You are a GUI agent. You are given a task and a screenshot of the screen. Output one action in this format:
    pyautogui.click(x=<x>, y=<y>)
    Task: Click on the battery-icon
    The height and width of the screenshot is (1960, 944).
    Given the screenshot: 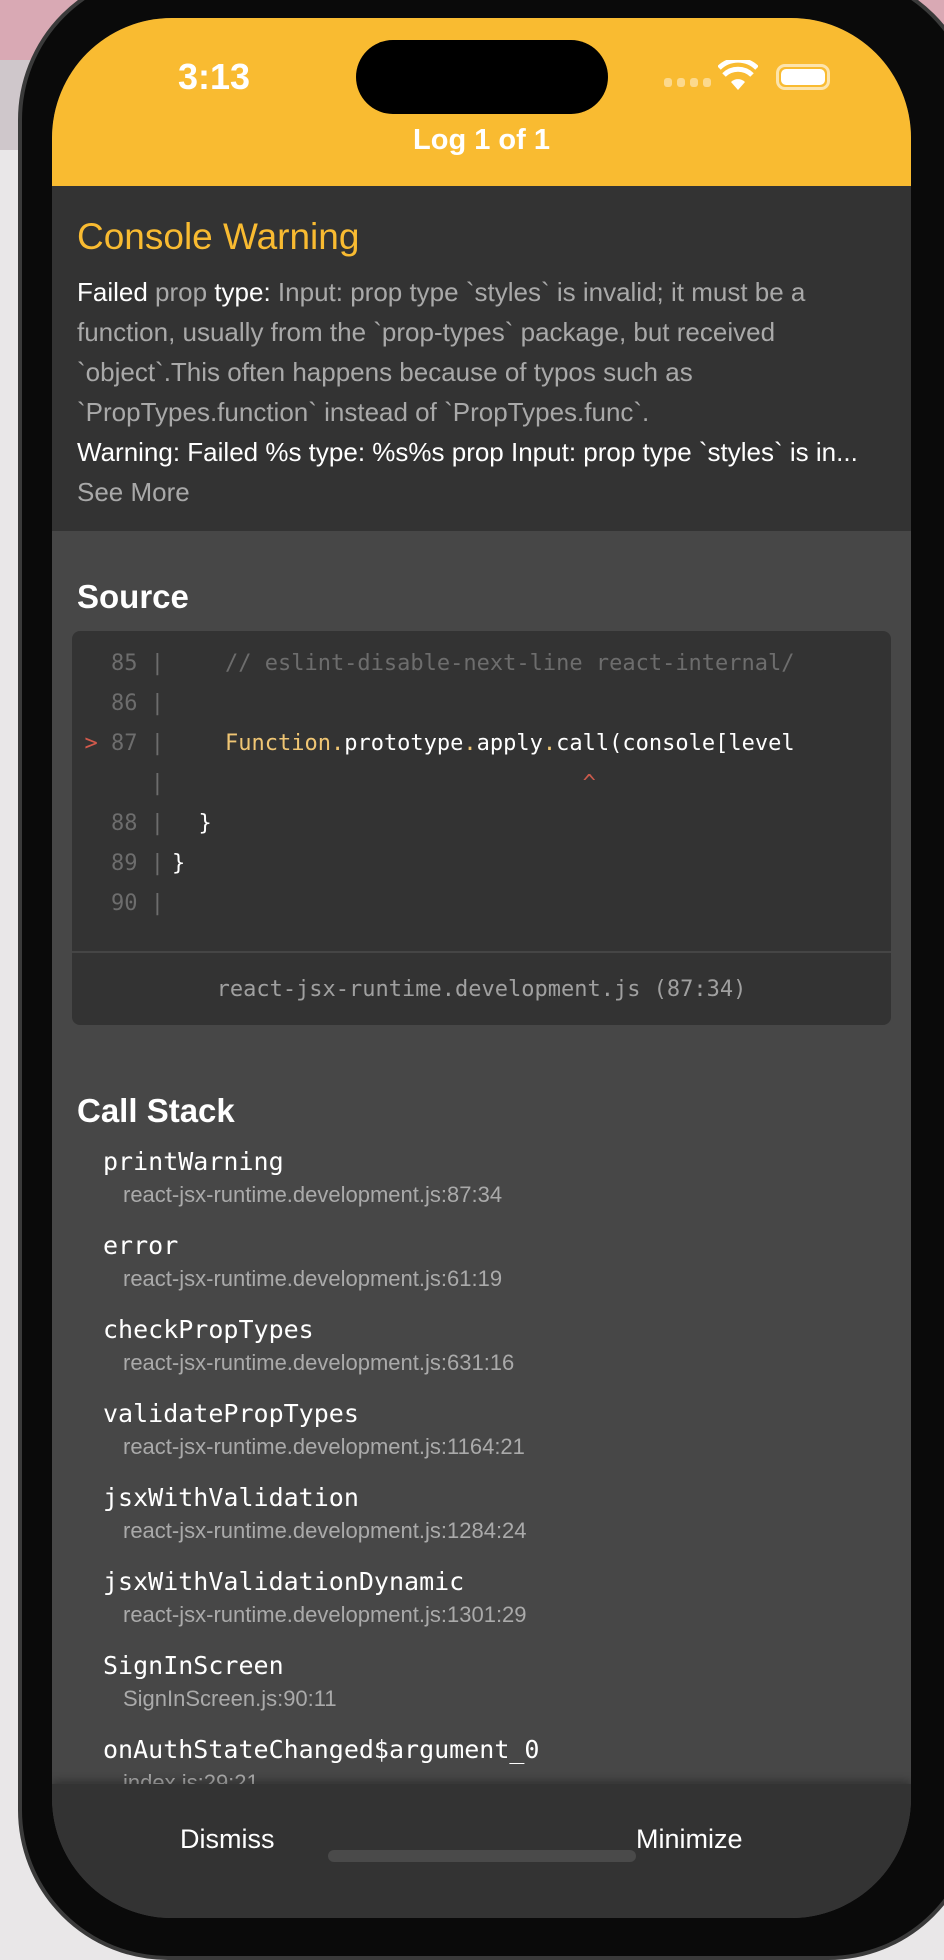 What is the action you would take?
    pyautogui.click(x=803, y=77)
    